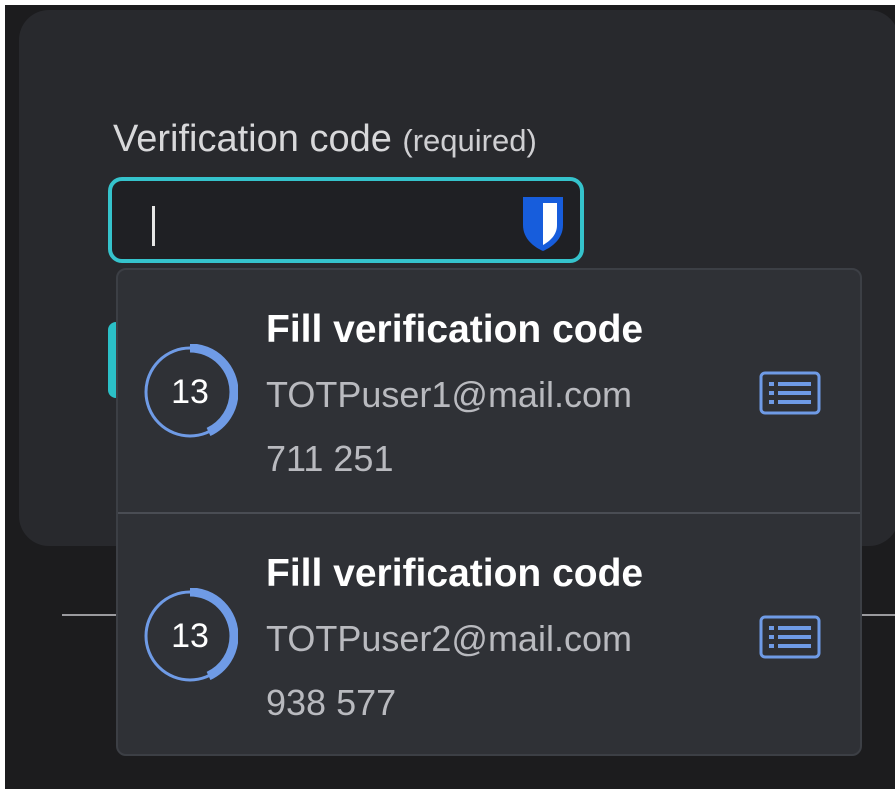 This screenshot has height=794, width=895. Describe the element at coordinates (455, 329) in the screenshot. I see `option-title-1: Fill verification code` at that location.